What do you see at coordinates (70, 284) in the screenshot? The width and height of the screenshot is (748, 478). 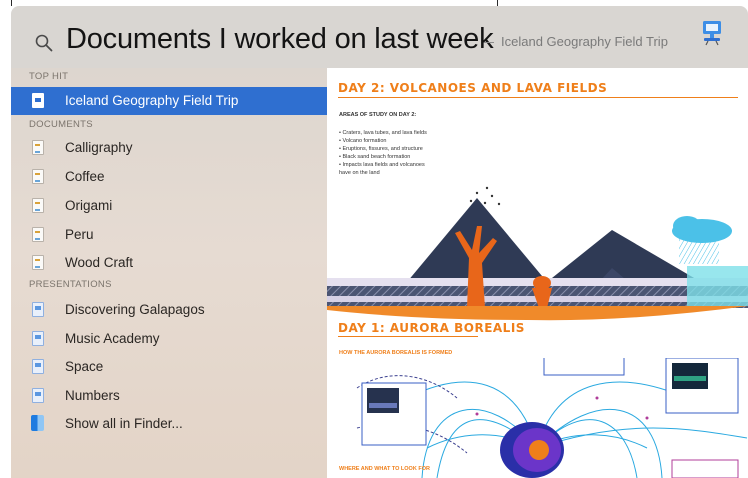 I see `section-header-presentations: PRESENTATIONS` at bounding box center [70, 284].